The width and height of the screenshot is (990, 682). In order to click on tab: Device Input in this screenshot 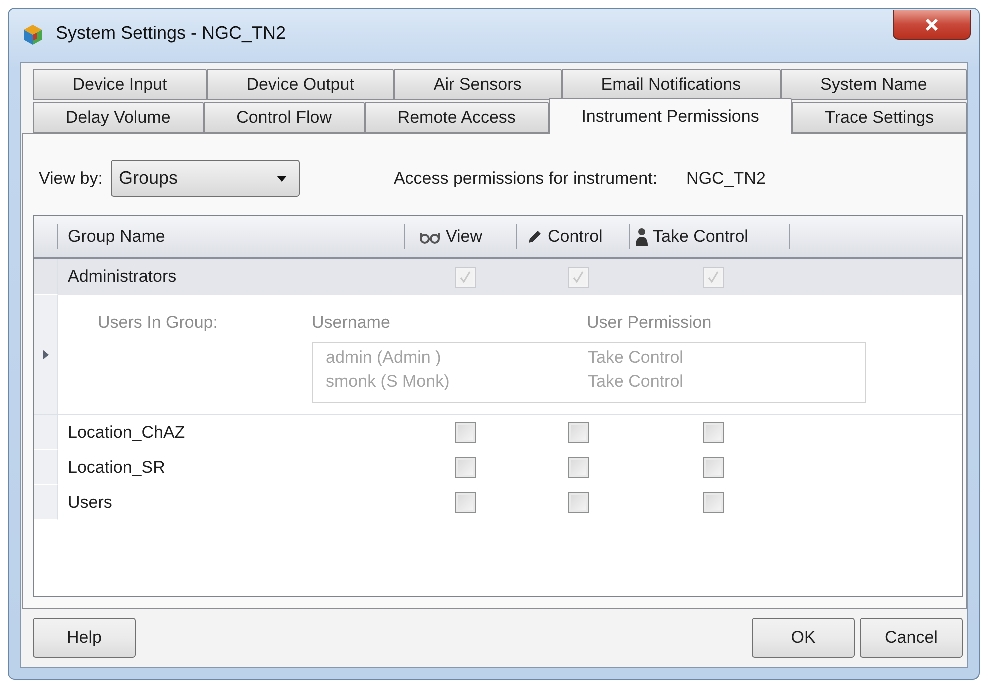, I will do `click(120, 84)`.